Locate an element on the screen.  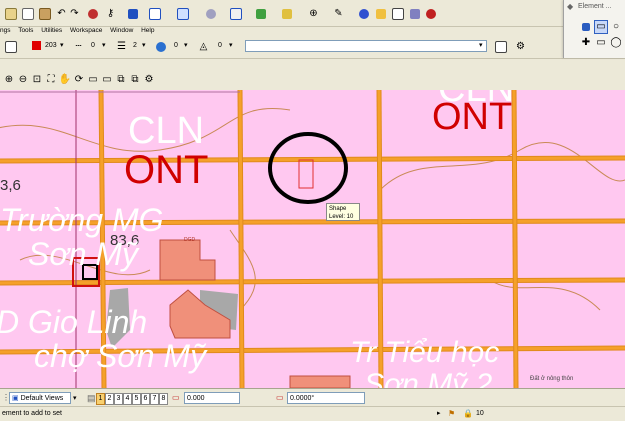
line-style-dropdown-icon: ▾ is located at coordinates (104, 45).